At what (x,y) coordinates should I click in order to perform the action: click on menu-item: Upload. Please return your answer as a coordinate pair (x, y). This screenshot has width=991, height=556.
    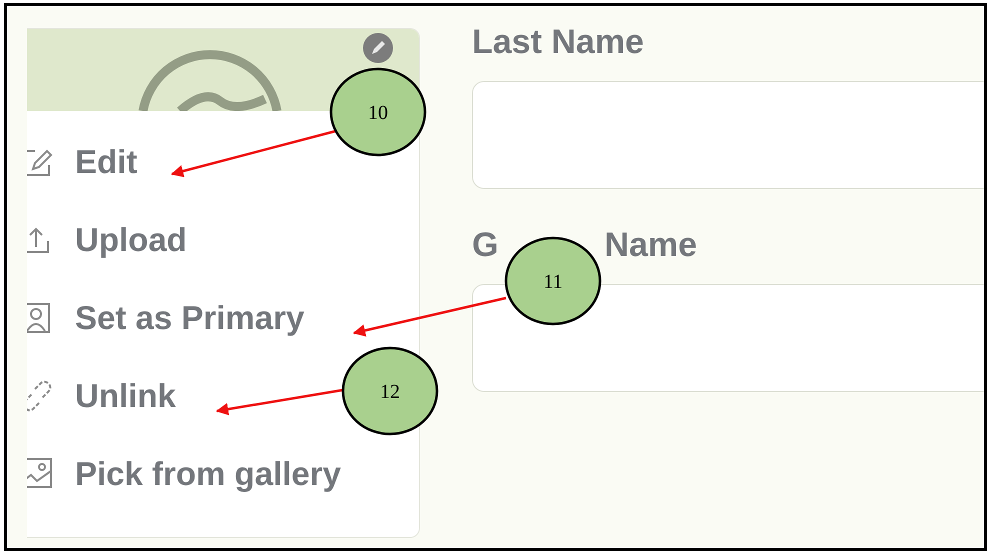
    Looking at the image, I should click on (131, 240).